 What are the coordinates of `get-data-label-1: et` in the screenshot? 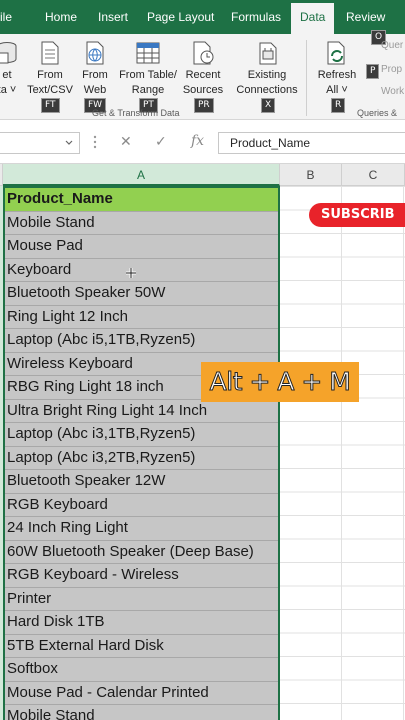 It's located at (7, 75).